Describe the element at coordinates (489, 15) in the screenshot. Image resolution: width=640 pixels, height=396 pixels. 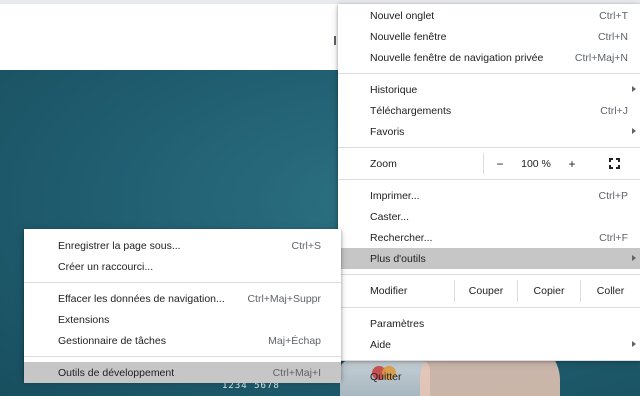
I see `menu-item-new-tab: Nouvel onglet Ctrl+T` at that location.